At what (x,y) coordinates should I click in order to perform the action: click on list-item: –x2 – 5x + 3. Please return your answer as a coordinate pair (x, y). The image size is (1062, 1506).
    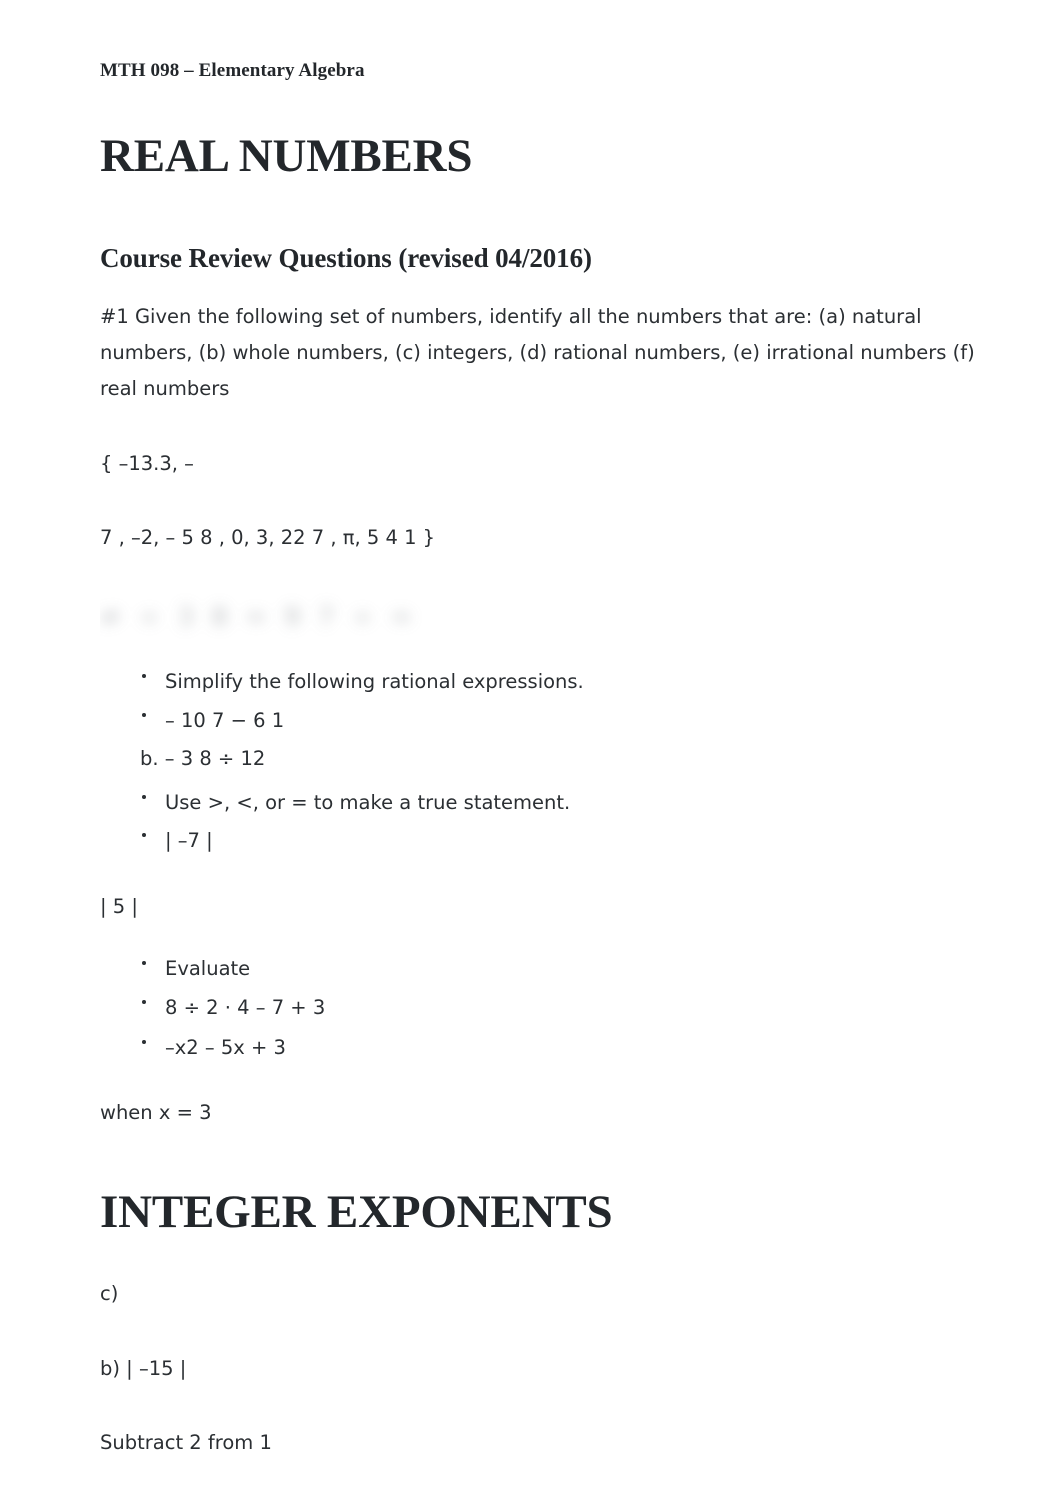
    Looking at the image, I should click on (555, 1048).